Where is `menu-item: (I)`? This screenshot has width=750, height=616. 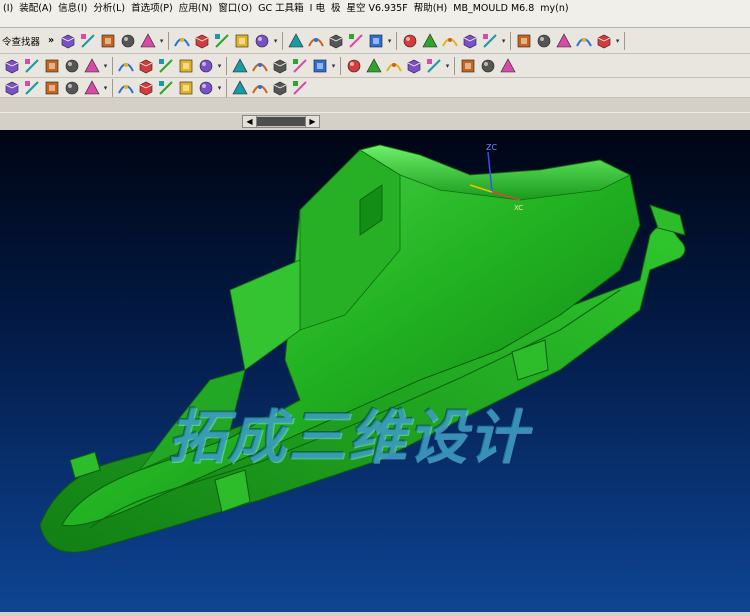
menu-item: (I) is located at coordinates (8, 9).